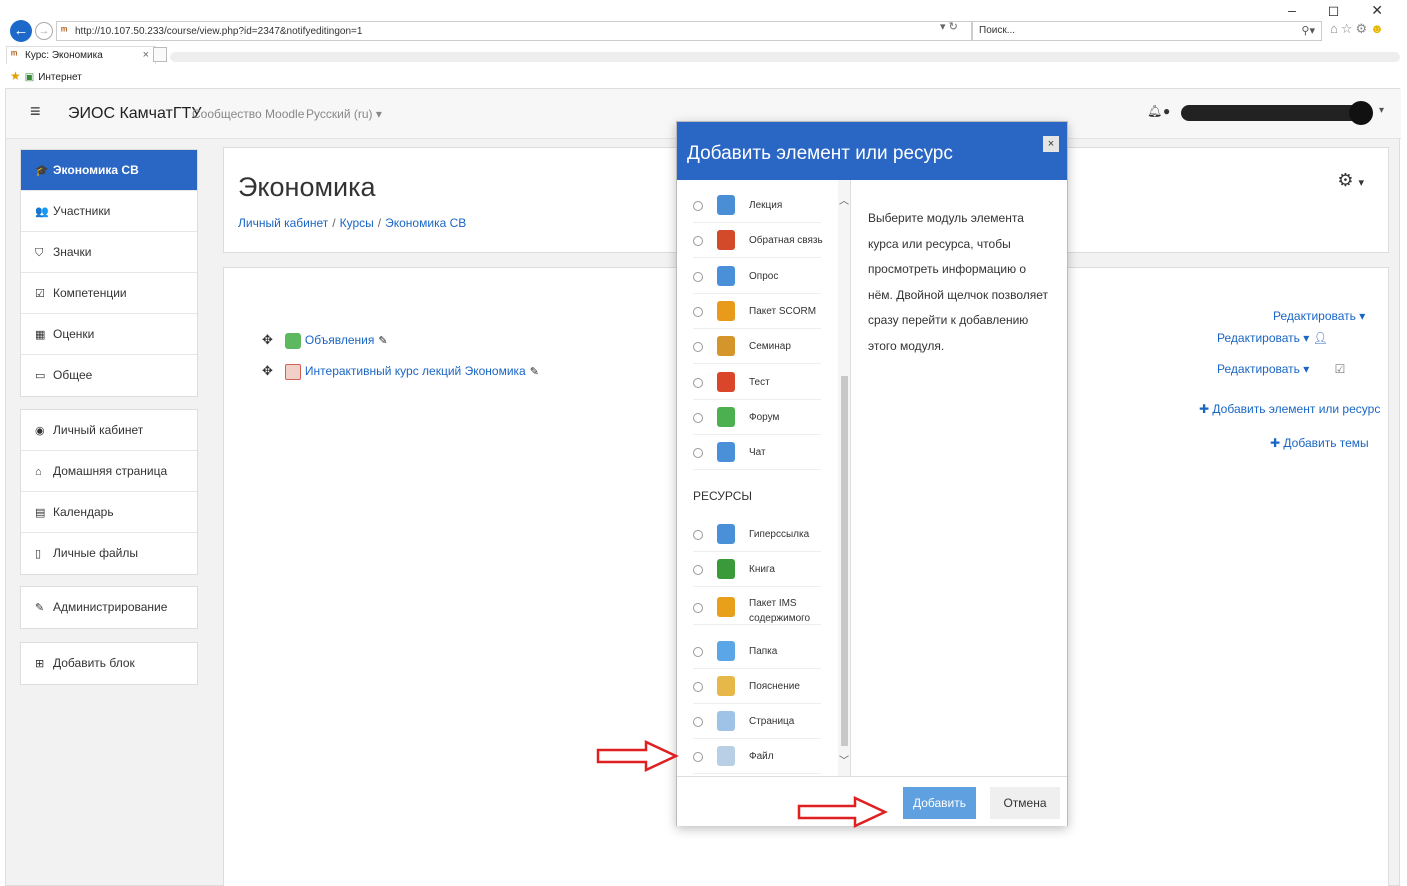 This screenshot has height=886, width=1407. Describe the element at coordinates (344, 114) in the screenshot. I see `language-menu: Русский (ru) ▾` at that location.